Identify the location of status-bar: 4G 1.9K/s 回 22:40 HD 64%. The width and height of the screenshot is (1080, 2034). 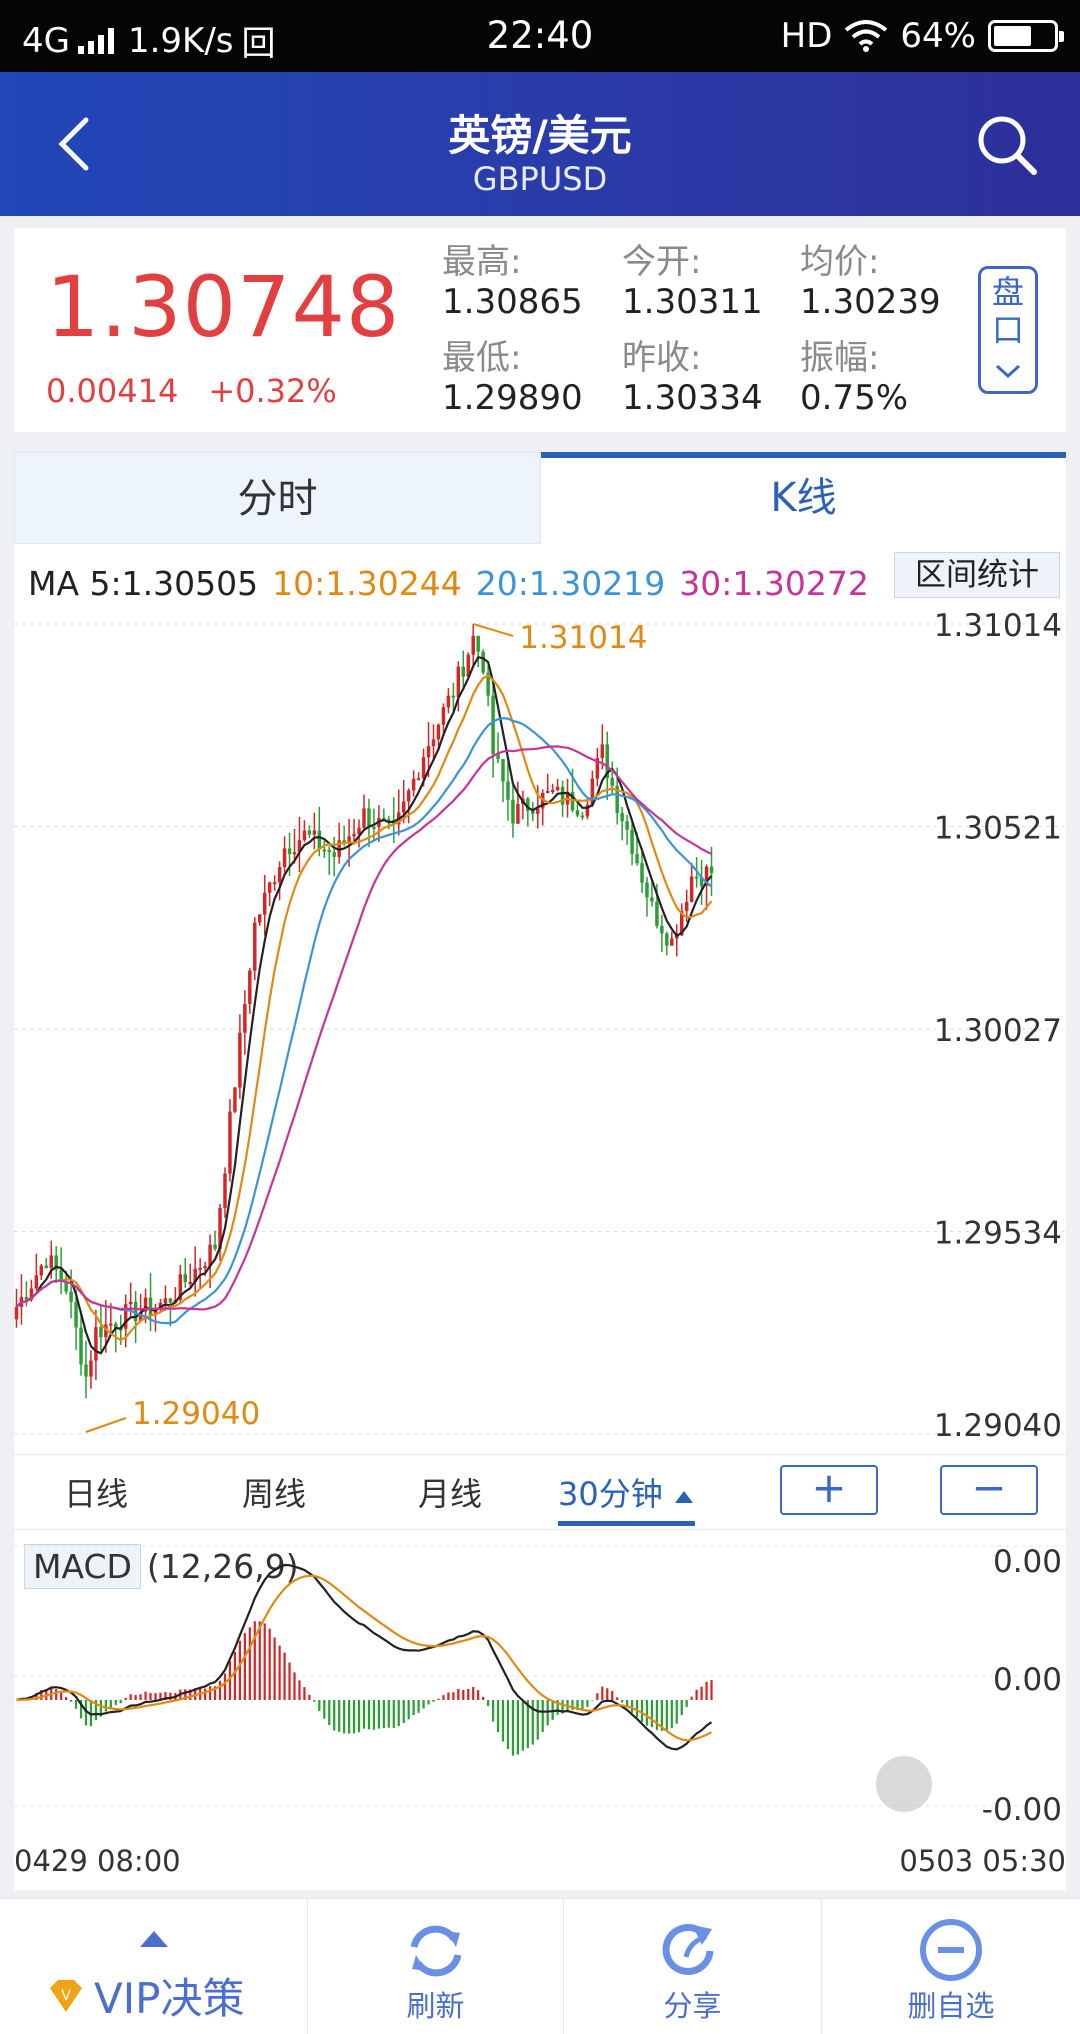
(540, 36).